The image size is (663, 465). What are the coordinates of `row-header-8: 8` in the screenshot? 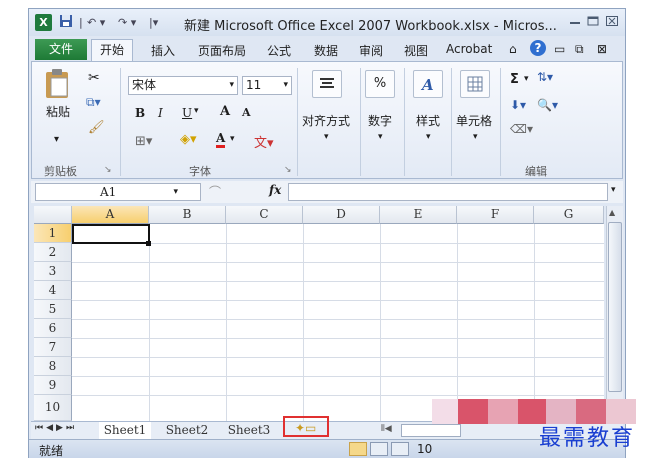 It's located at (53, 366).